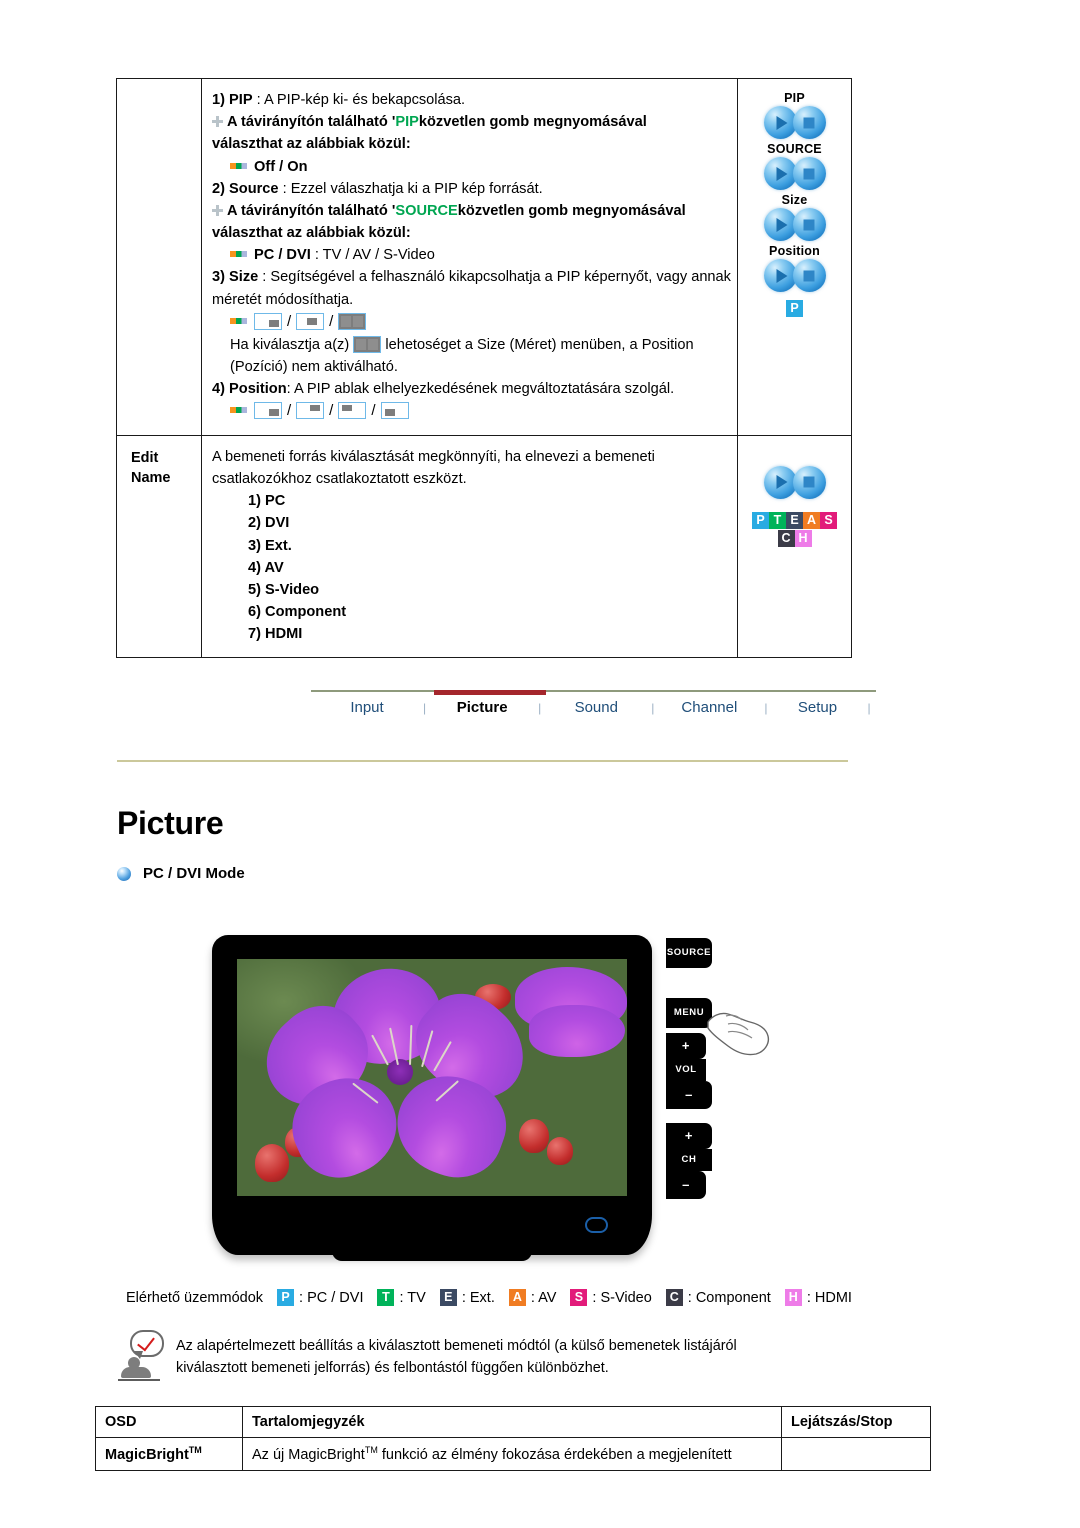  Describe the element at coordinates (432, 1077) in the screenshot. I see `monitor-screen` at that location.